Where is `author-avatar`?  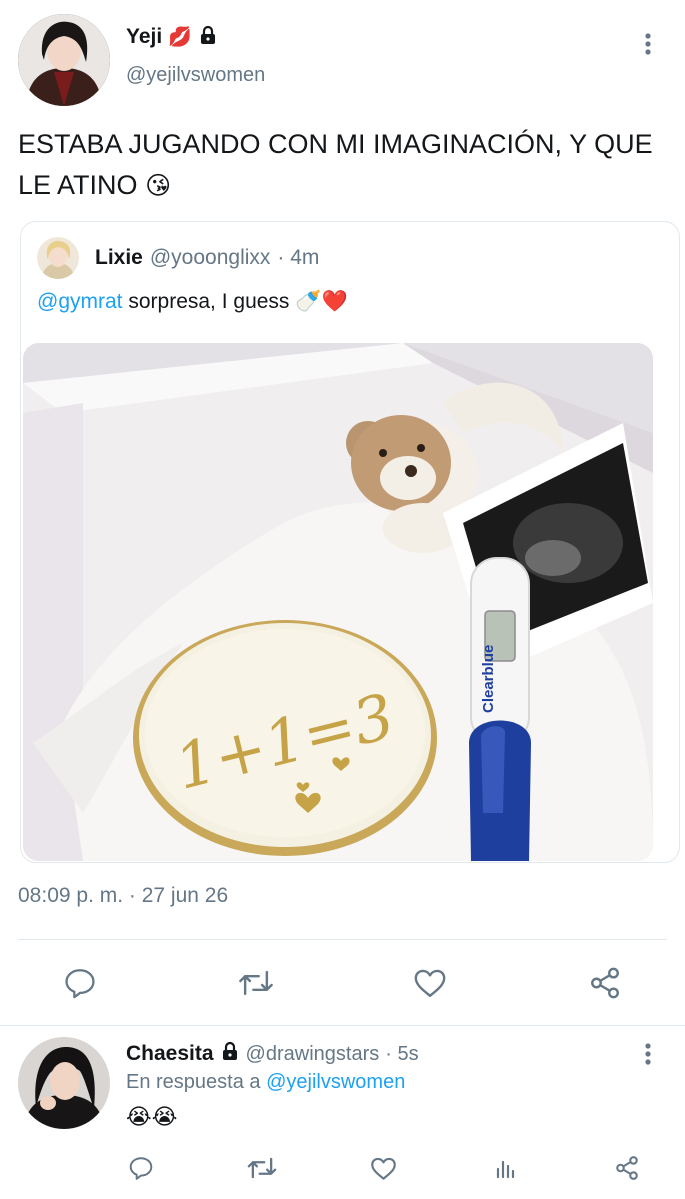
author-avatar is located at coordinates (64, 60).